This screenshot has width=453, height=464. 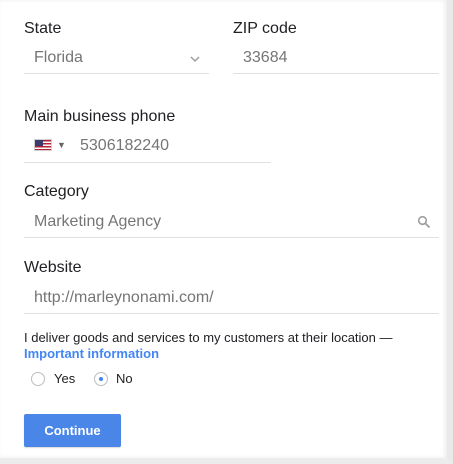 What do you see at coordinates (336, 73) in the screenshot?
I see `zip-underline` at bounding box center [336, 73].